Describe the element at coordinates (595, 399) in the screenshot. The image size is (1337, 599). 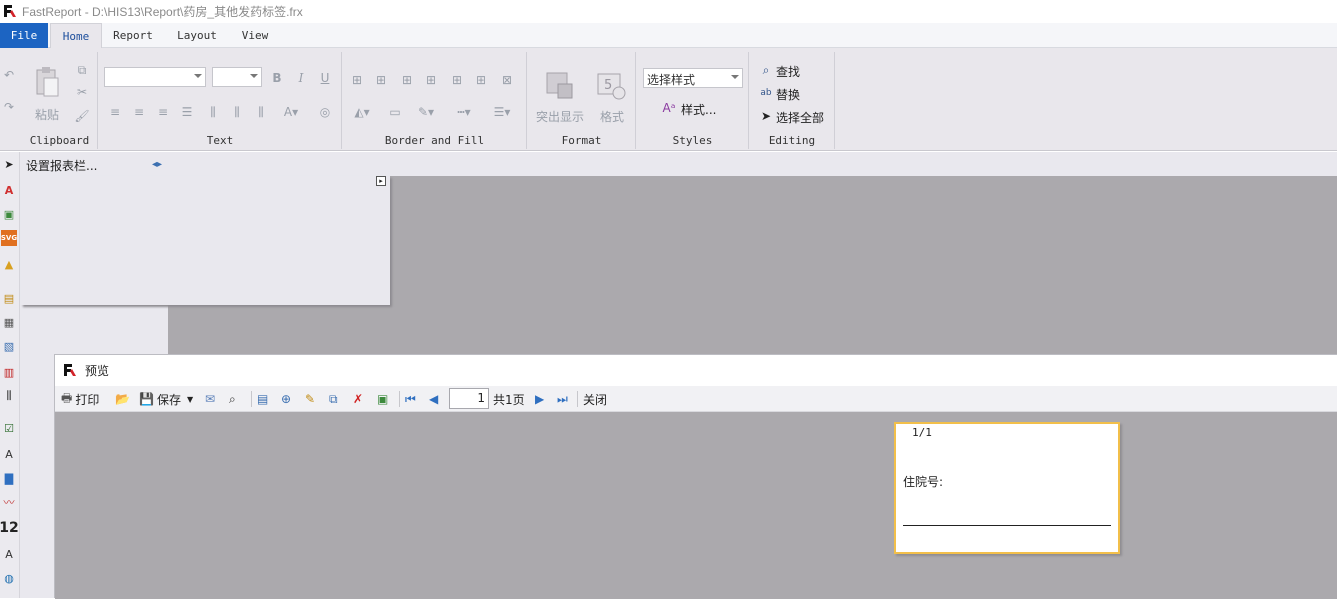
I see `close-button: 关闭` at that location.